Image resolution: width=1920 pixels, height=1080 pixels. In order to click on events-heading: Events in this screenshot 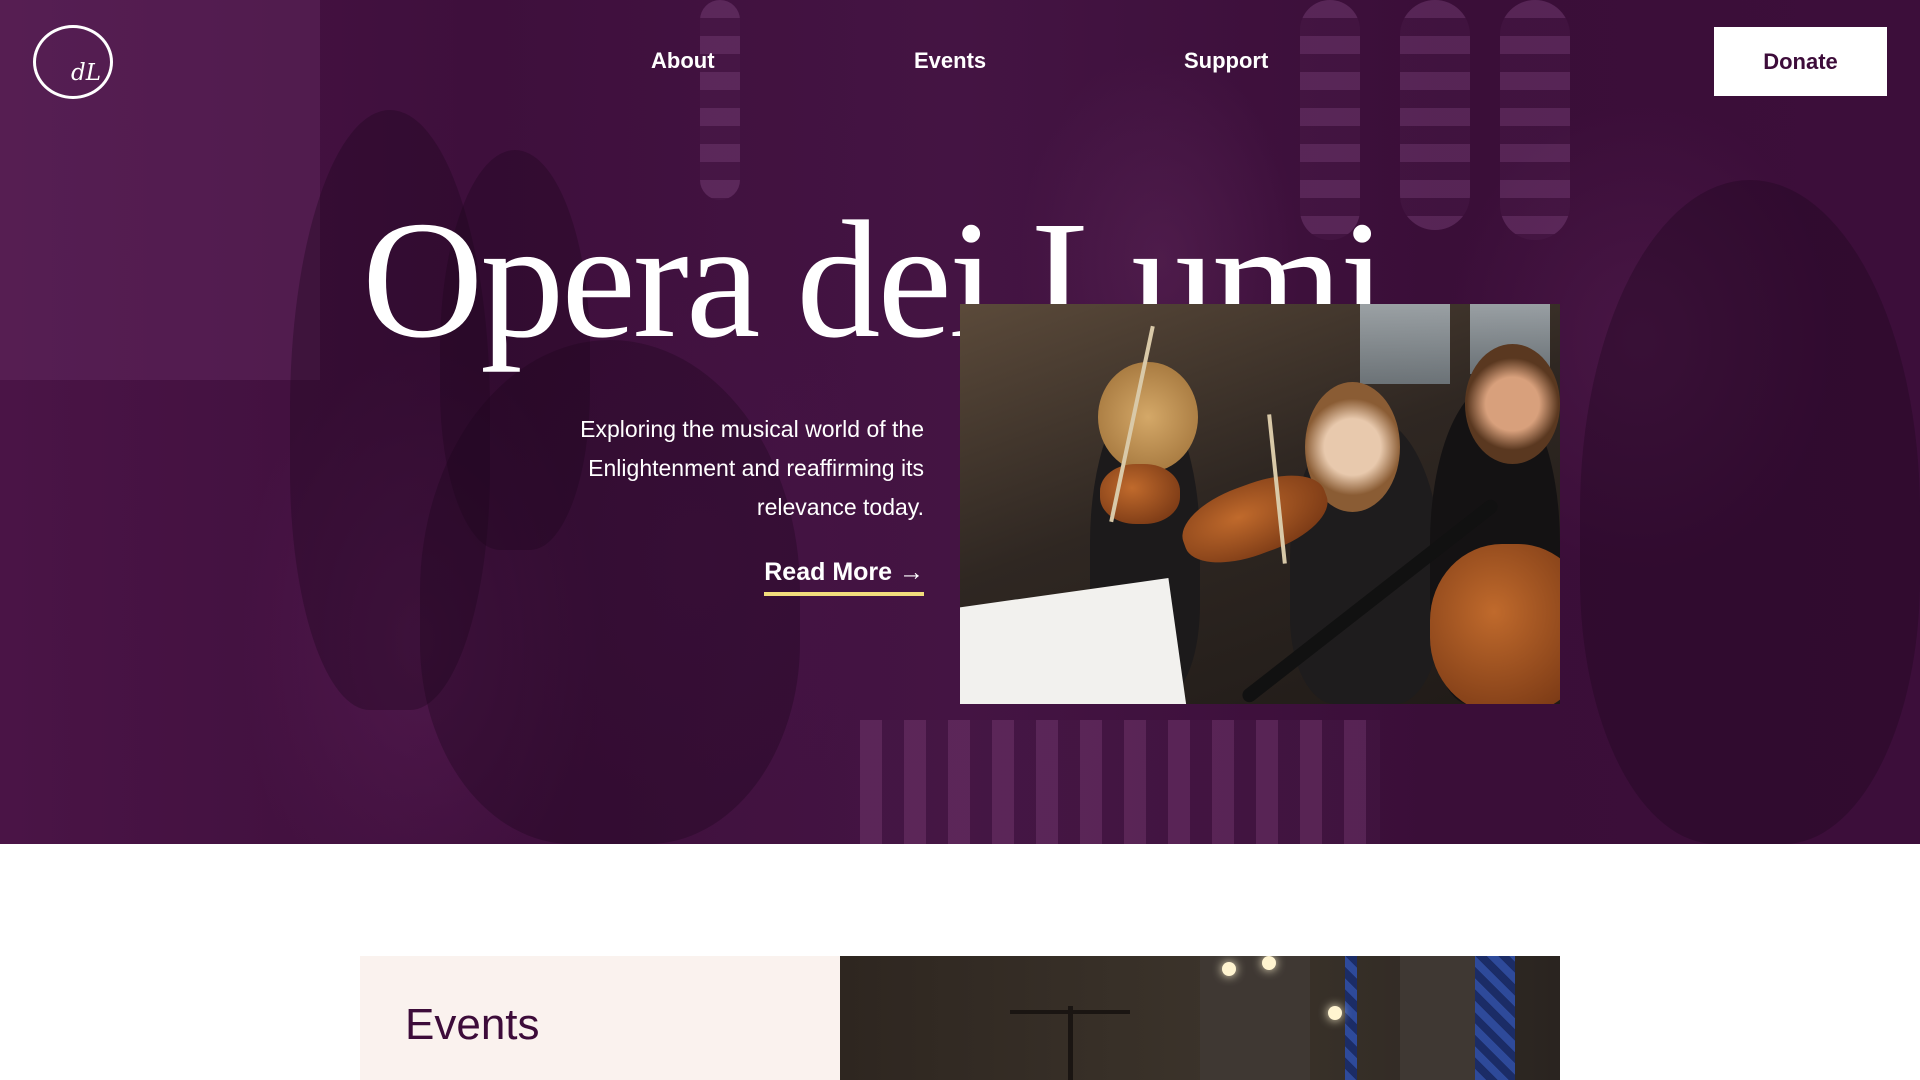, I will do `click(472, 1024)`.